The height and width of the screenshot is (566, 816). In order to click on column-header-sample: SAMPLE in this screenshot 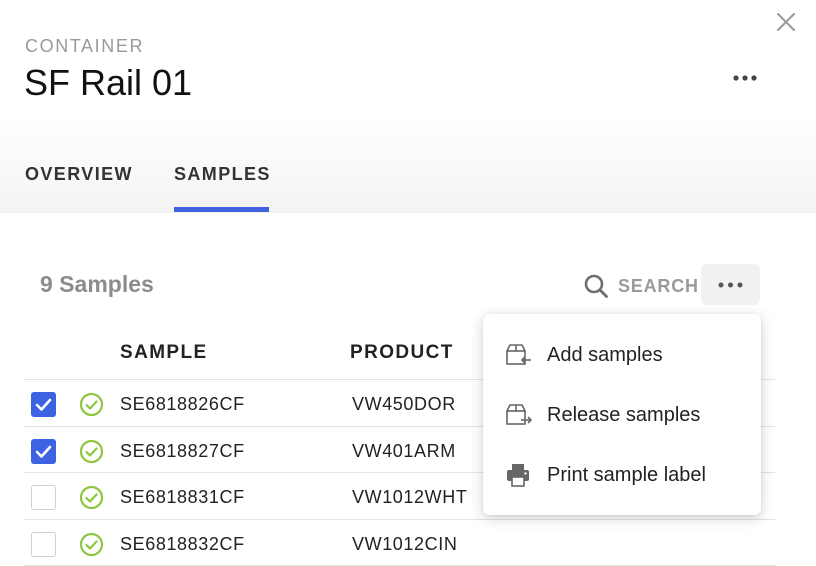, I will do `click(164, 353)`.